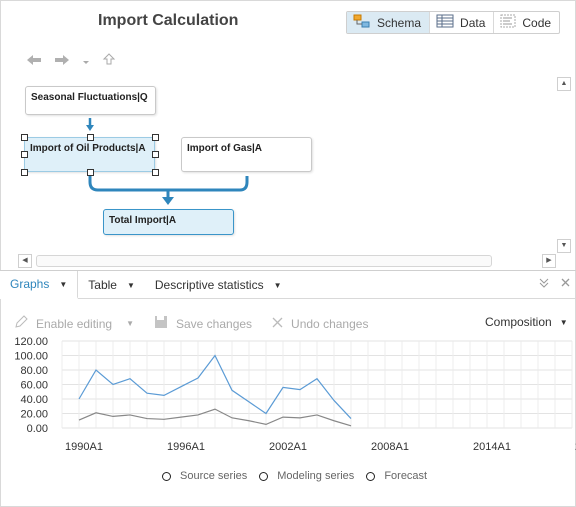 The height and width of the screenshot is (507, 576). I want to click on save-changes-button: Save changes, so click(203, 323).